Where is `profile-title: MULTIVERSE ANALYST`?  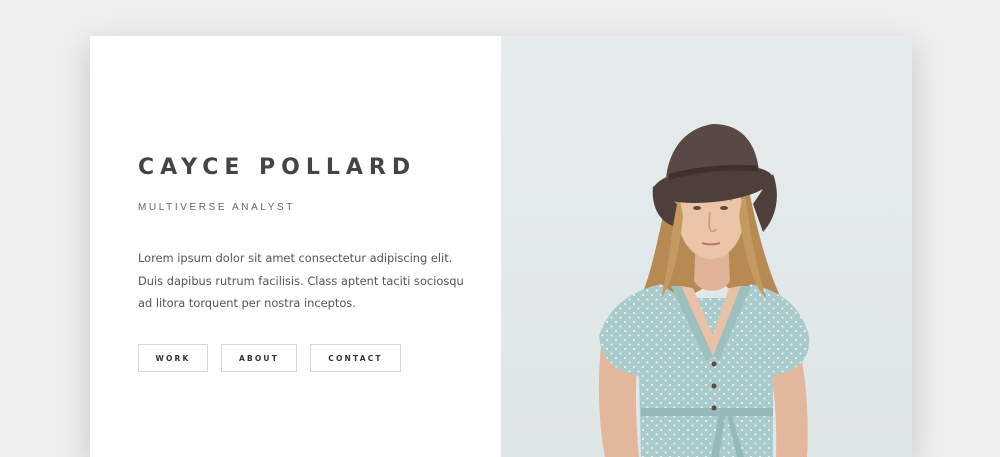 profile-title: MULTIVERSE ANALYST is located at coordinates (217, 207).